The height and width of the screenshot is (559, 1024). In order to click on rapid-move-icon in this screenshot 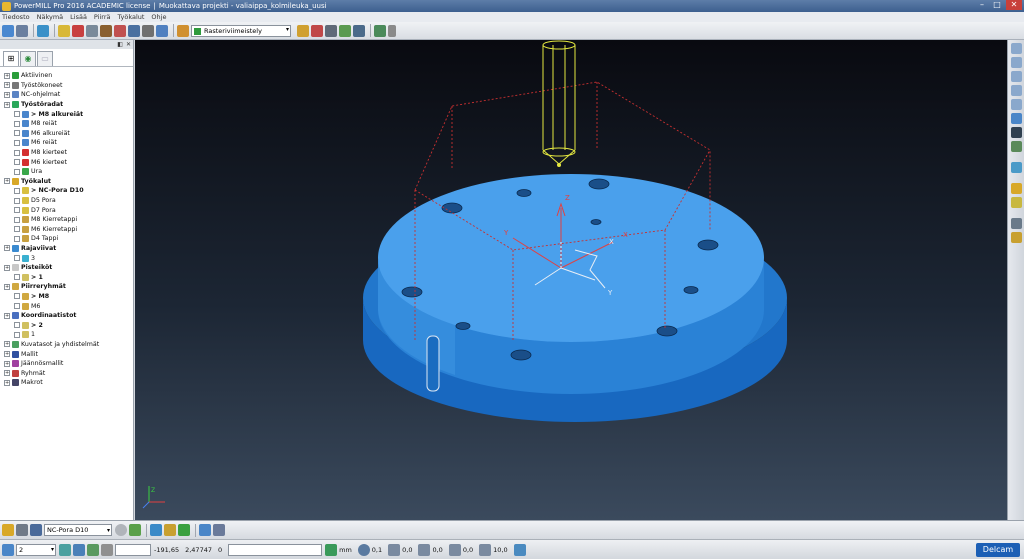, I will do `click(78, 30)`.